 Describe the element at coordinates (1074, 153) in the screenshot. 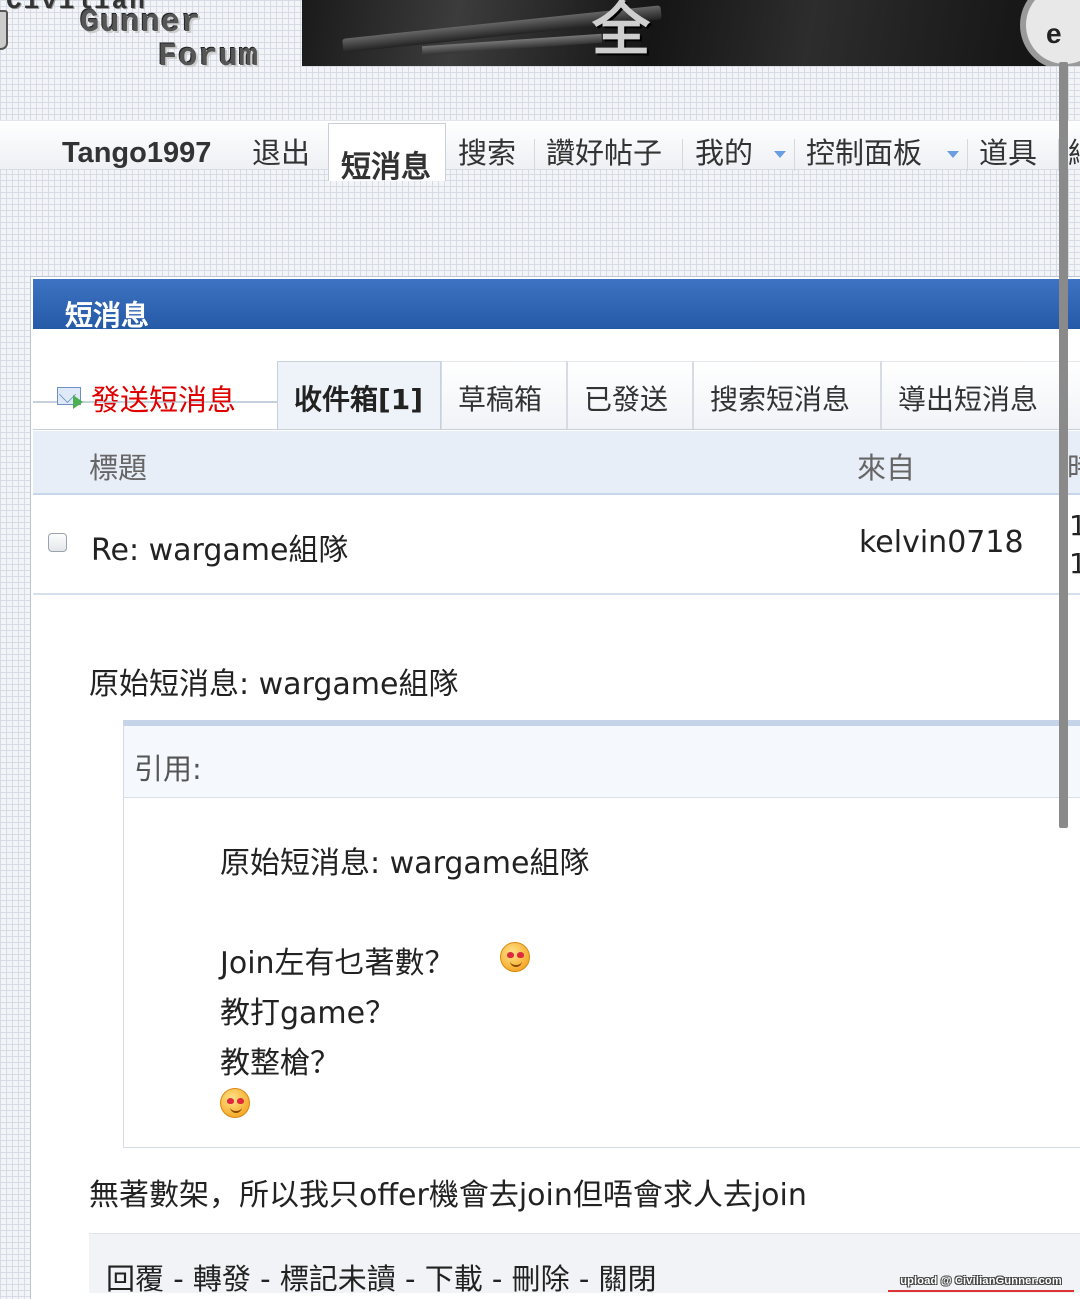

I see `nav-more: 網` at that location.